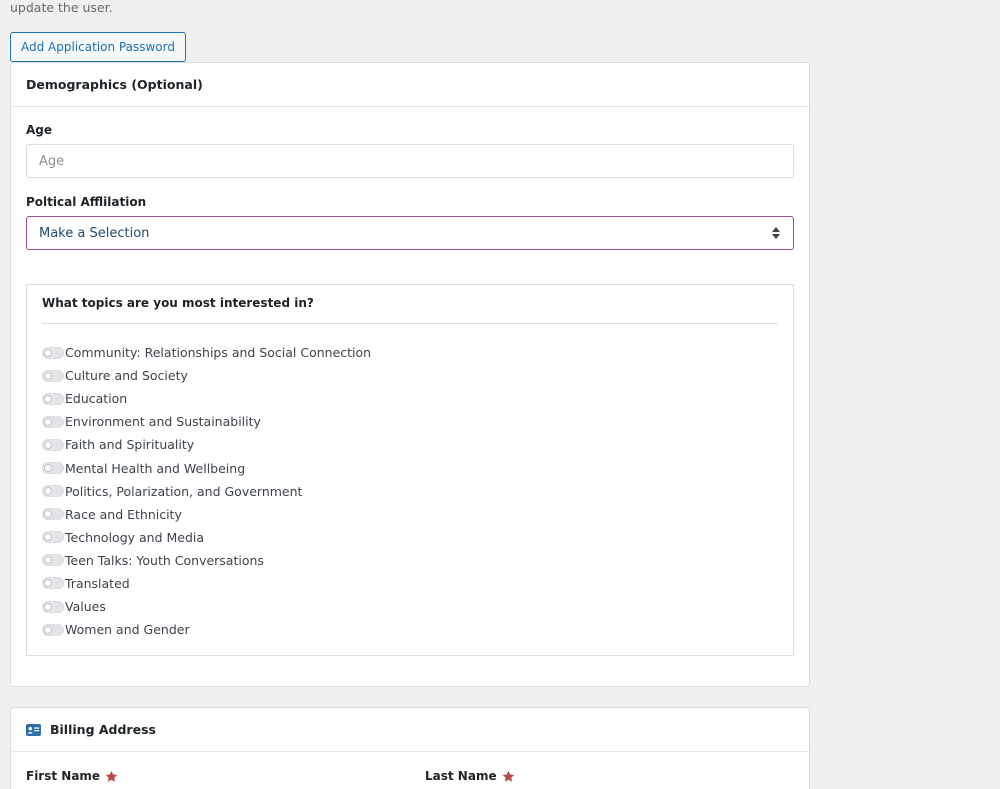 Image resolution: width=1000 pixels, height=789 pixels. I want to click on topics-divider, so click(410, 323).